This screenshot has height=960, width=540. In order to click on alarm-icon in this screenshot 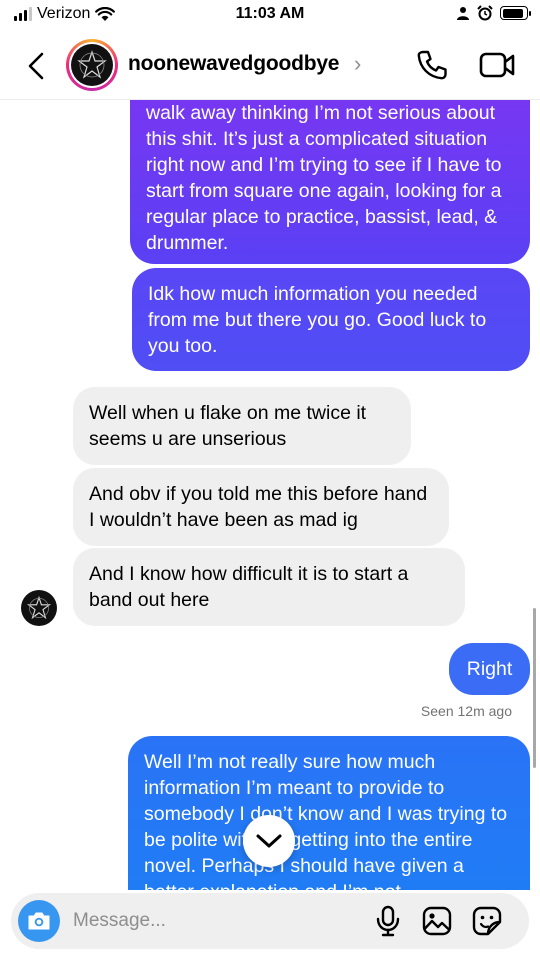, I will do `click(485, 13)`.